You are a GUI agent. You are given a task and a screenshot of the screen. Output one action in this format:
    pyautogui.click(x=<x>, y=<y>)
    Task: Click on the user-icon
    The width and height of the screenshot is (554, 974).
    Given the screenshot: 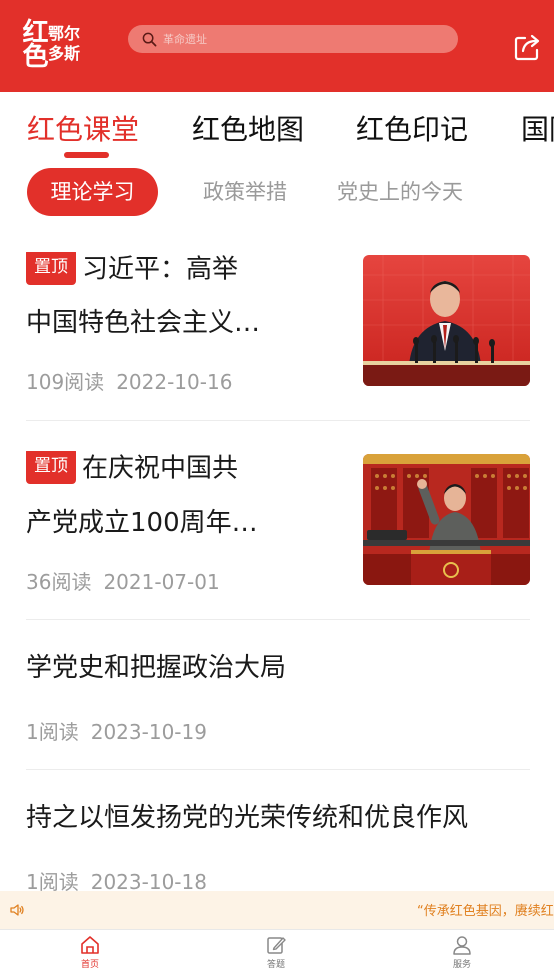 What is the action you would take?
    pyautogui.click(x=462, y=945)
    